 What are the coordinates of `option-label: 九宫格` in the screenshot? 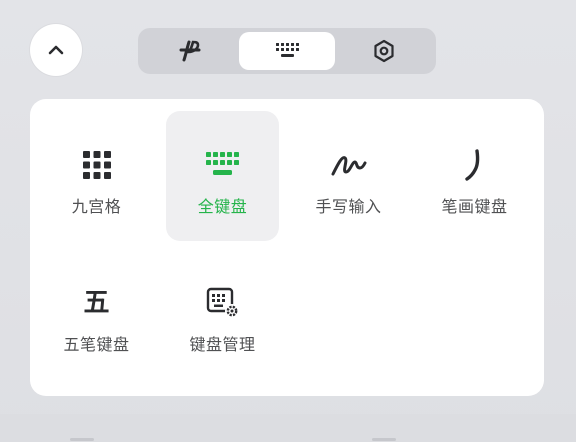 It's located at (96, 206).